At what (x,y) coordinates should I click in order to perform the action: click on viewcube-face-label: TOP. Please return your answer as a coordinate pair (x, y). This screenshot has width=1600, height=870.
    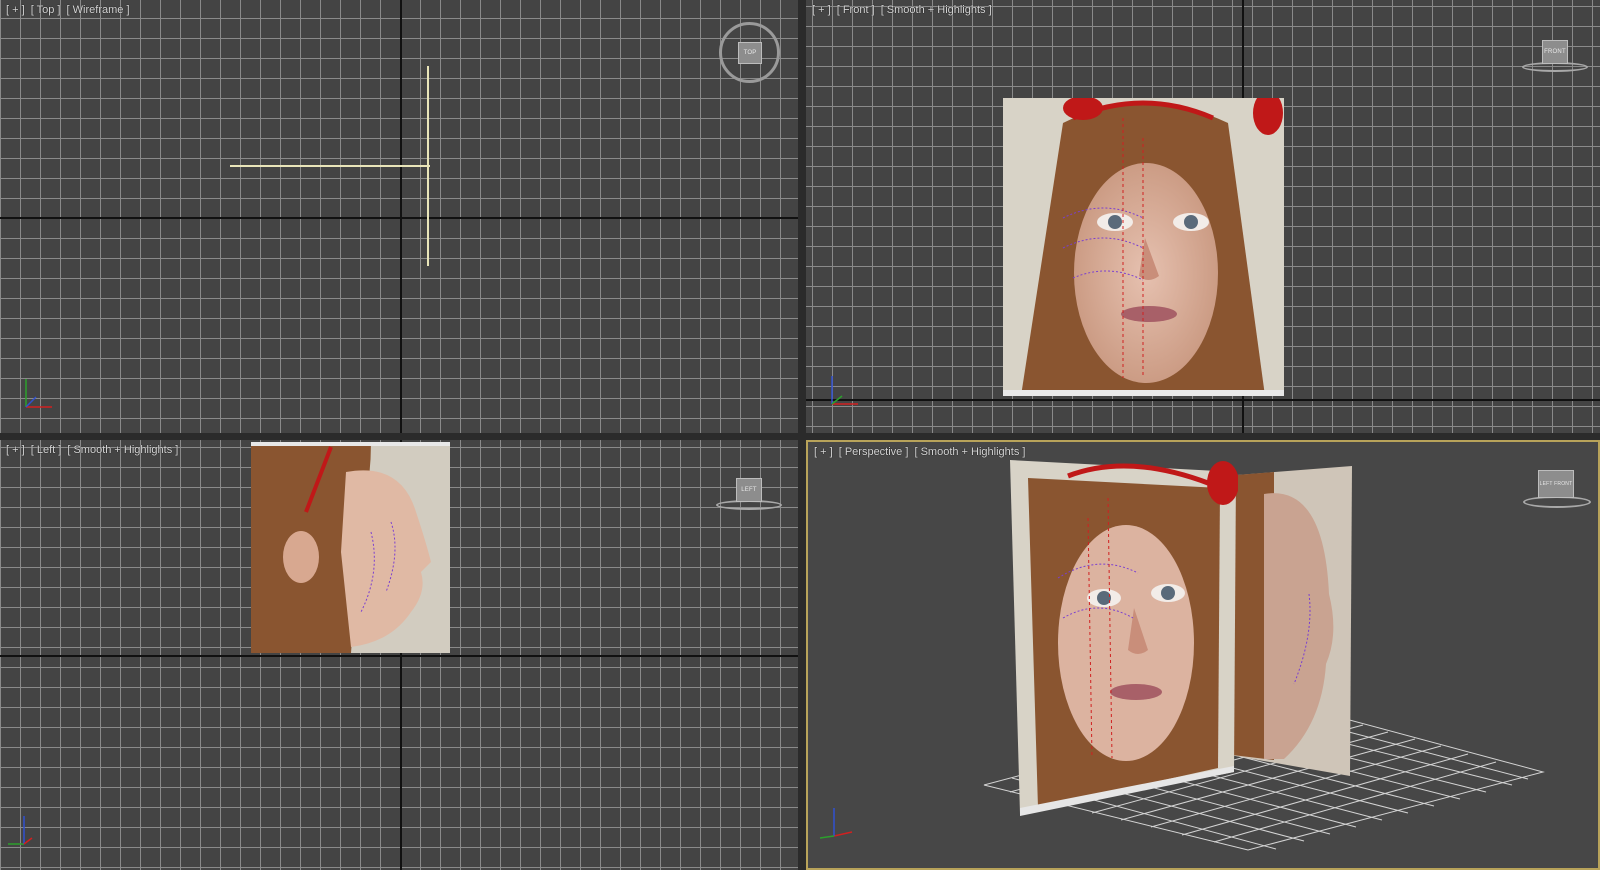
    Looking at the image, I should click on (750, 53).